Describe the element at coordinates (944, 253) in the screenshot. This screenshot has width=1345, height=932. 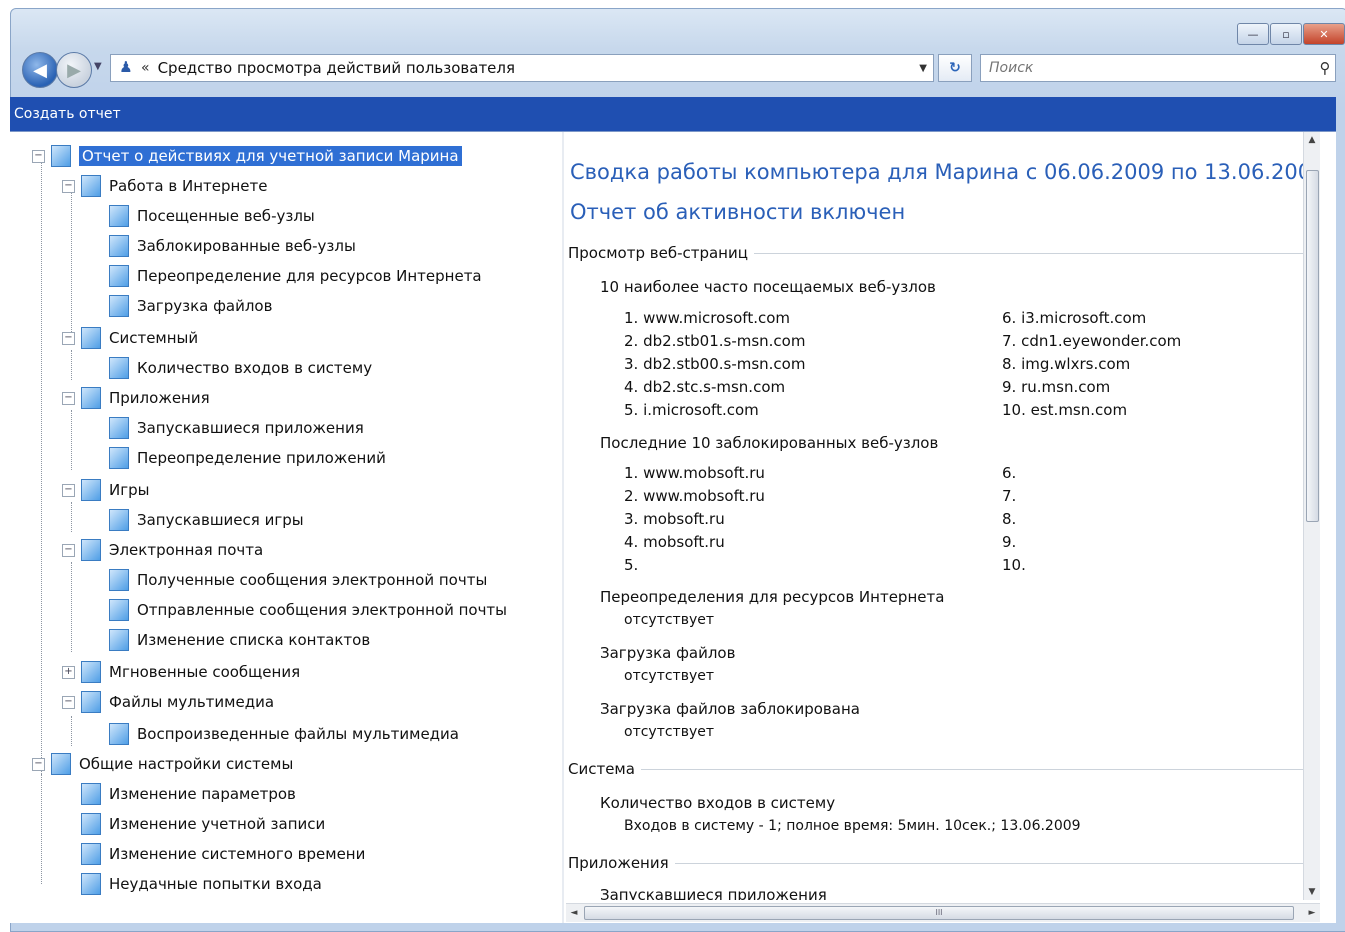
I see `section-web: Просмотр веб-страниц` at that location.